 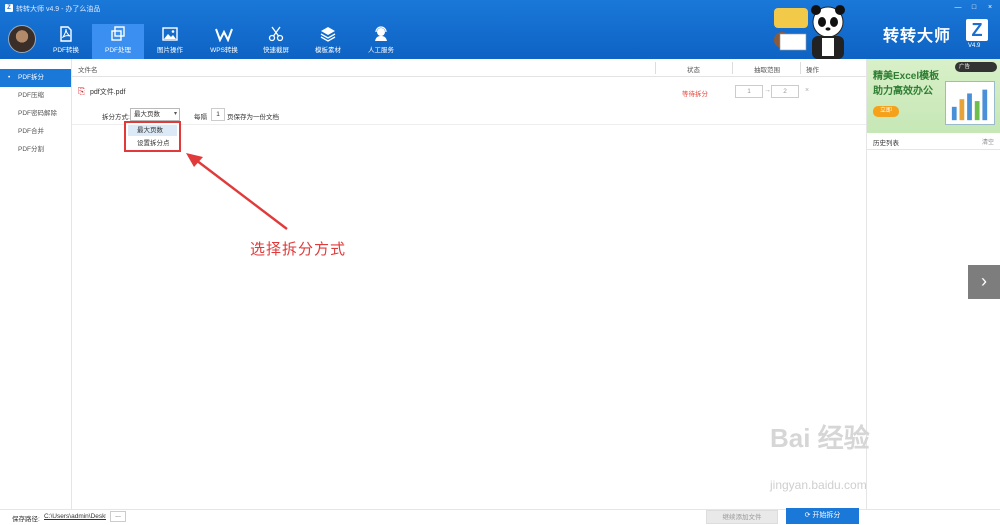 I want to click on split-mode-value: 最大页数, so click(x=147, y=114).